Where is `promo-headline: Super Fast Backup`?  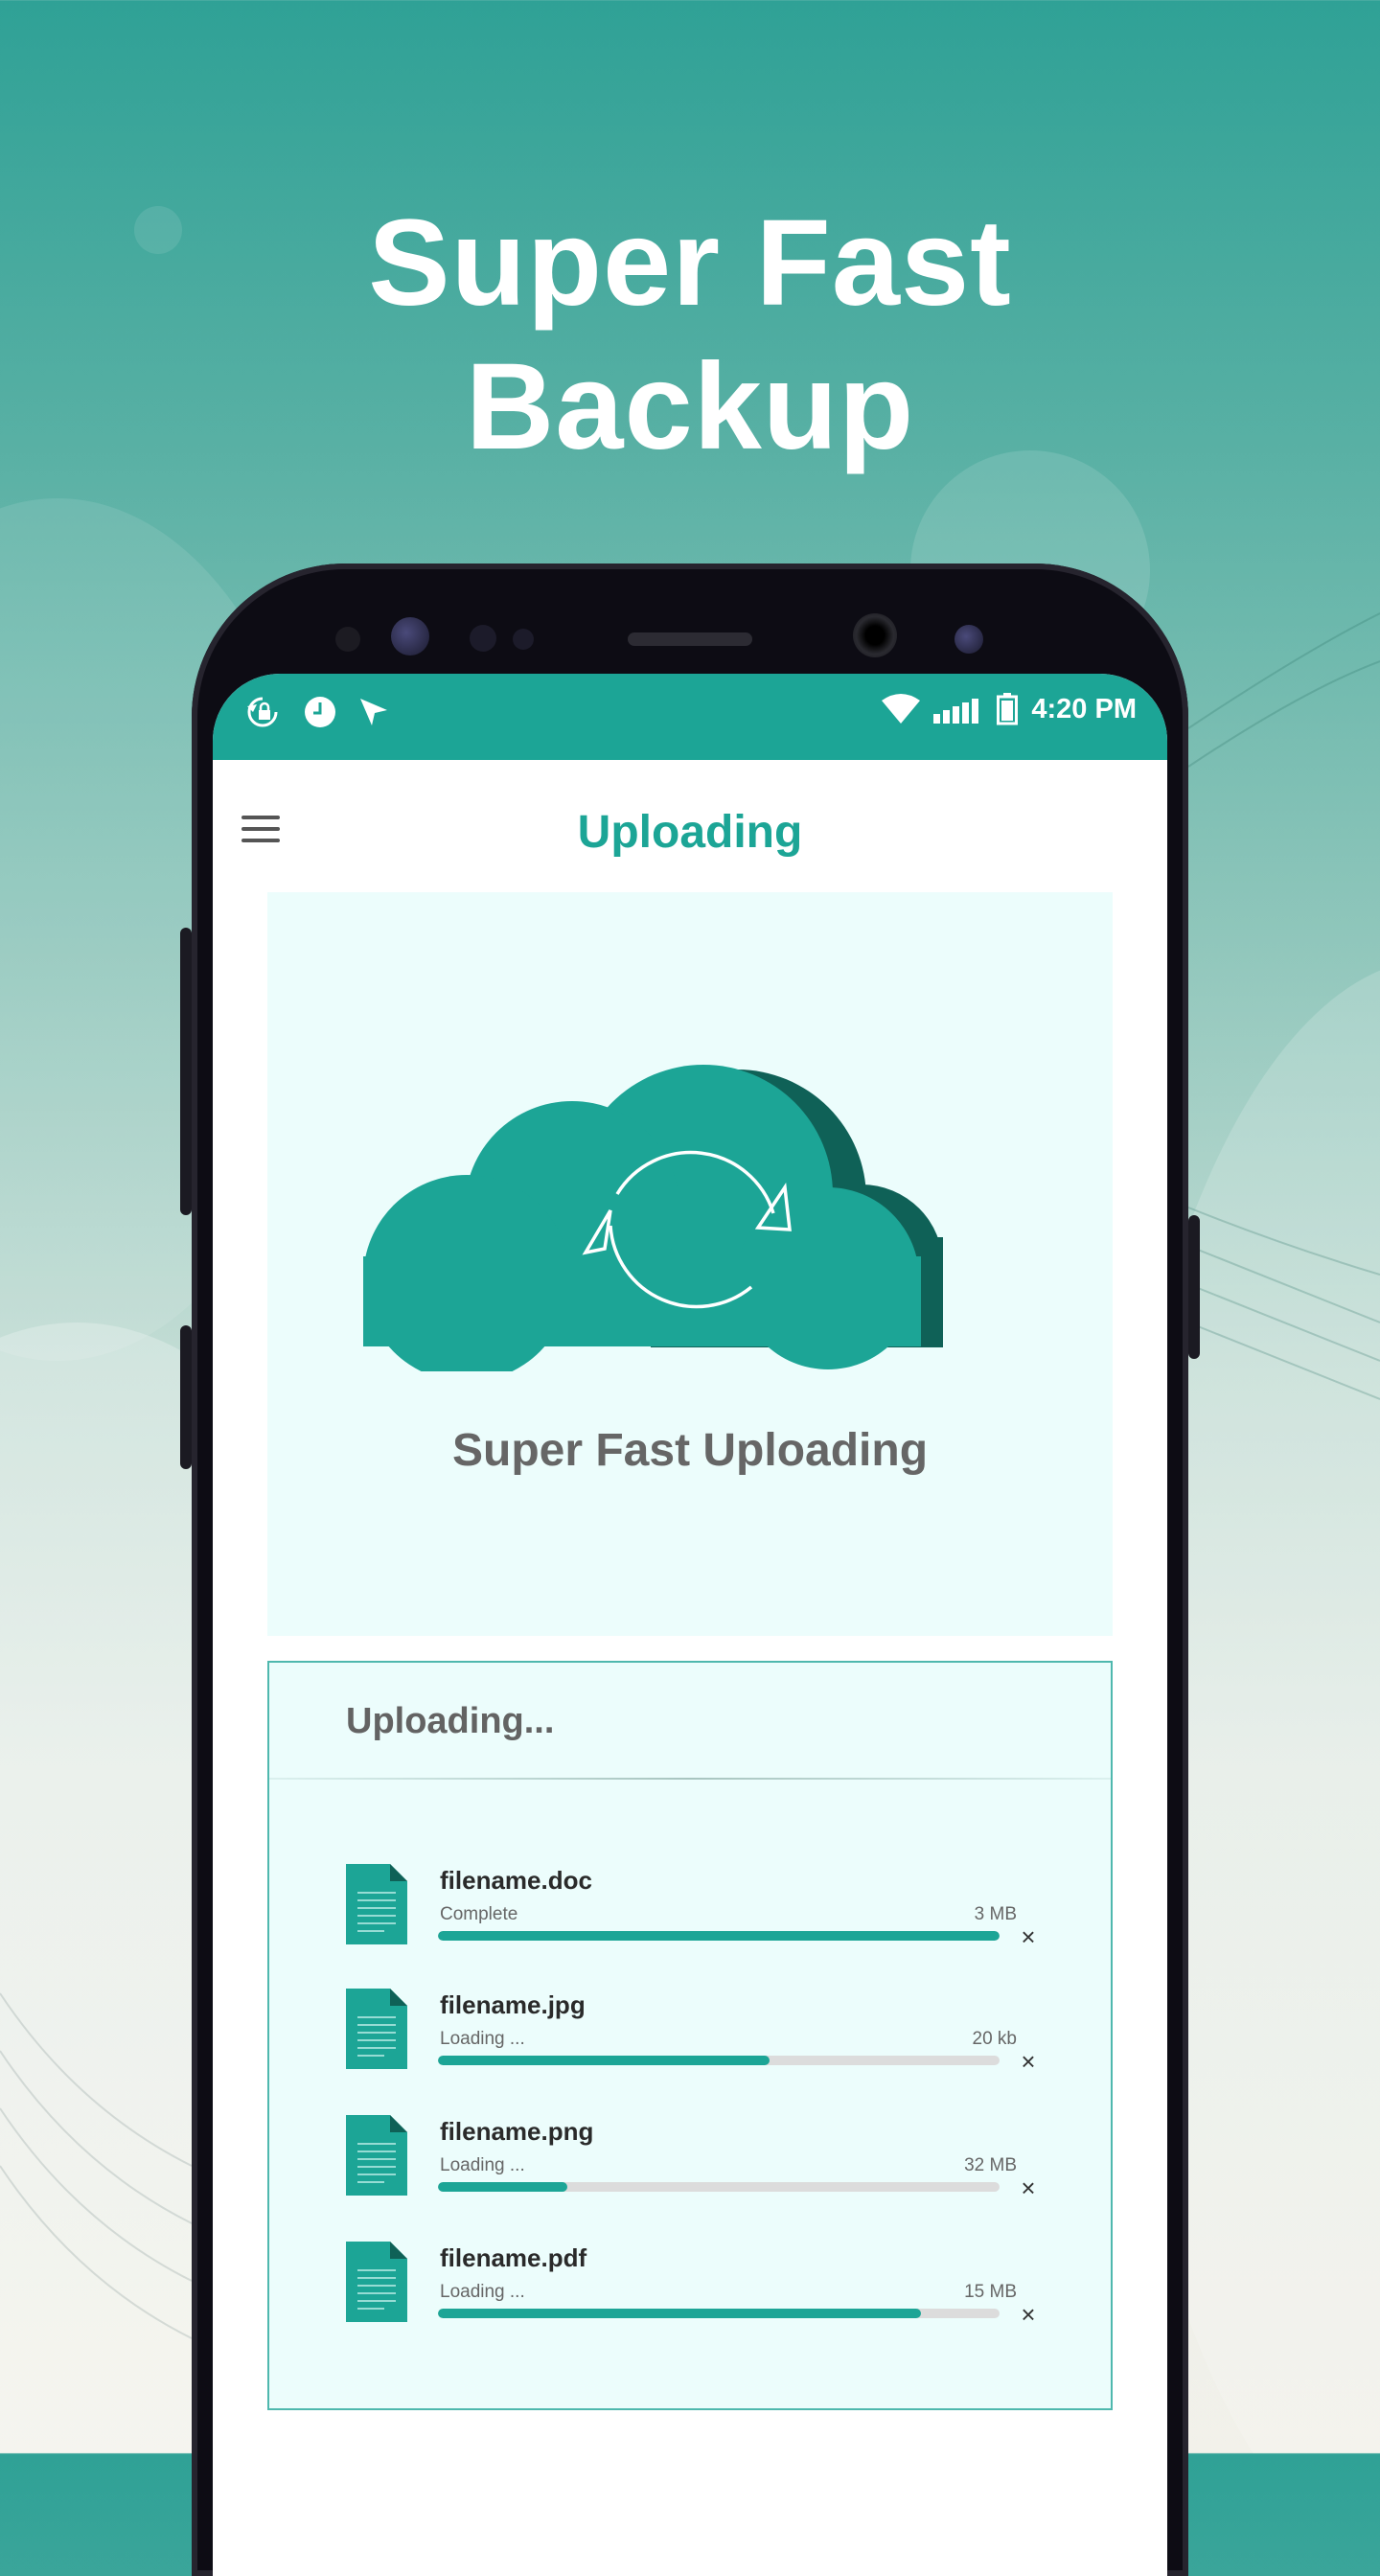 promo-headline: Super Fast Backup is located at coordinates (690, 335).